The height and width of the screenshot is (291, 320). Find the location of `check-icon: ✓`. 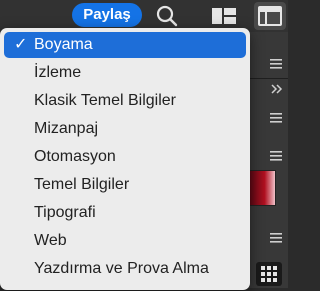

check-icon: ✓ is located at coordinates (21, 44).